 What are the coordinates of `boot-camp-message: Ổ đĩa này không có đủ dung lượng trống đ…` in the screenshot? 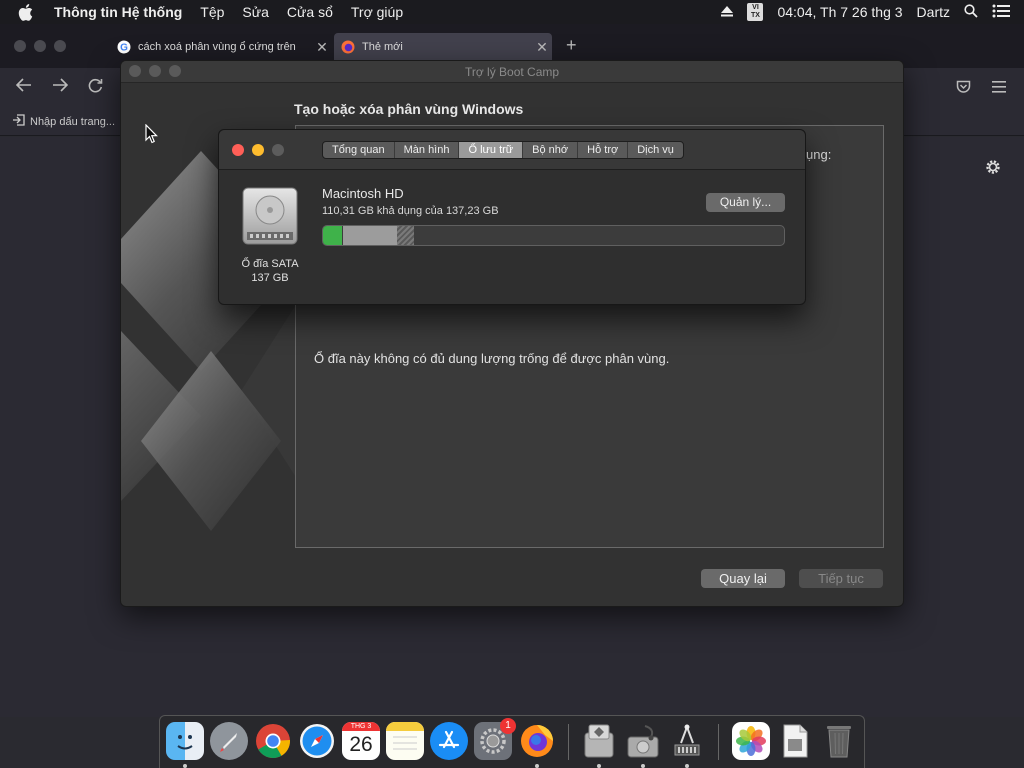 It's located at (492, 358).